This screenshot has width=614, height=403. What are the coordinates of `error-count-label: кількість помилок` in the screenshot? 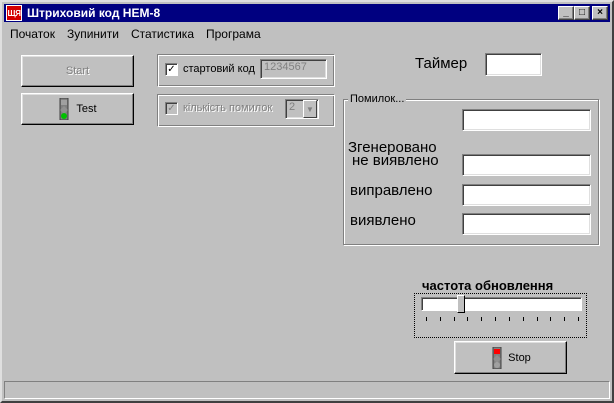 It's located at (228, 108).